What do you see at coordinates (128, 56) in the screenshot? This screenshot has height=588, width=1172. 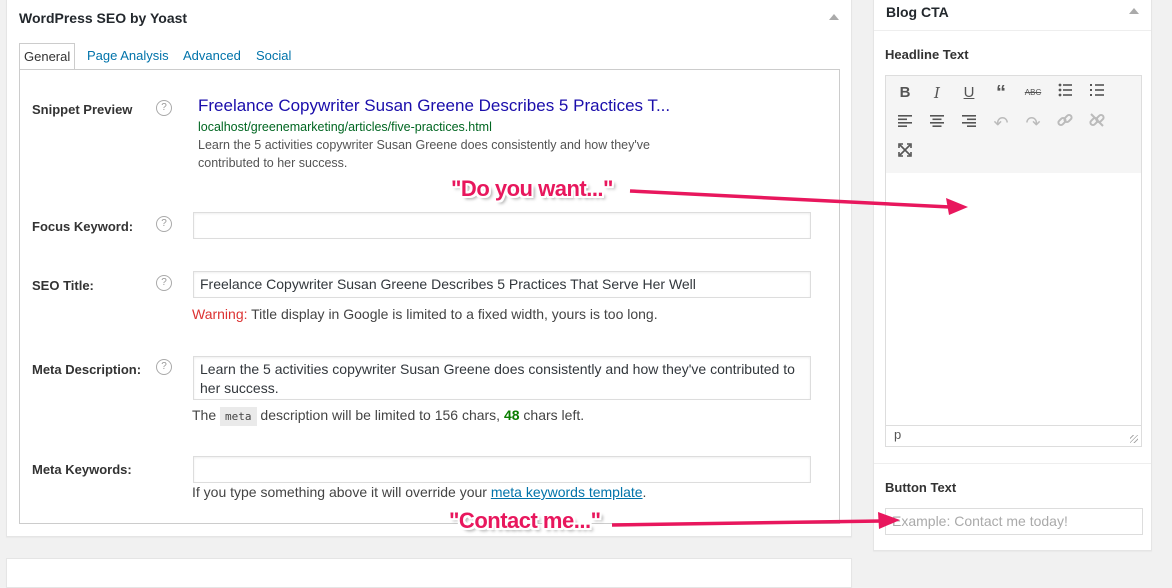 I see `tab-page-analysis: Page Analysis` at bounding box center [128, 56].